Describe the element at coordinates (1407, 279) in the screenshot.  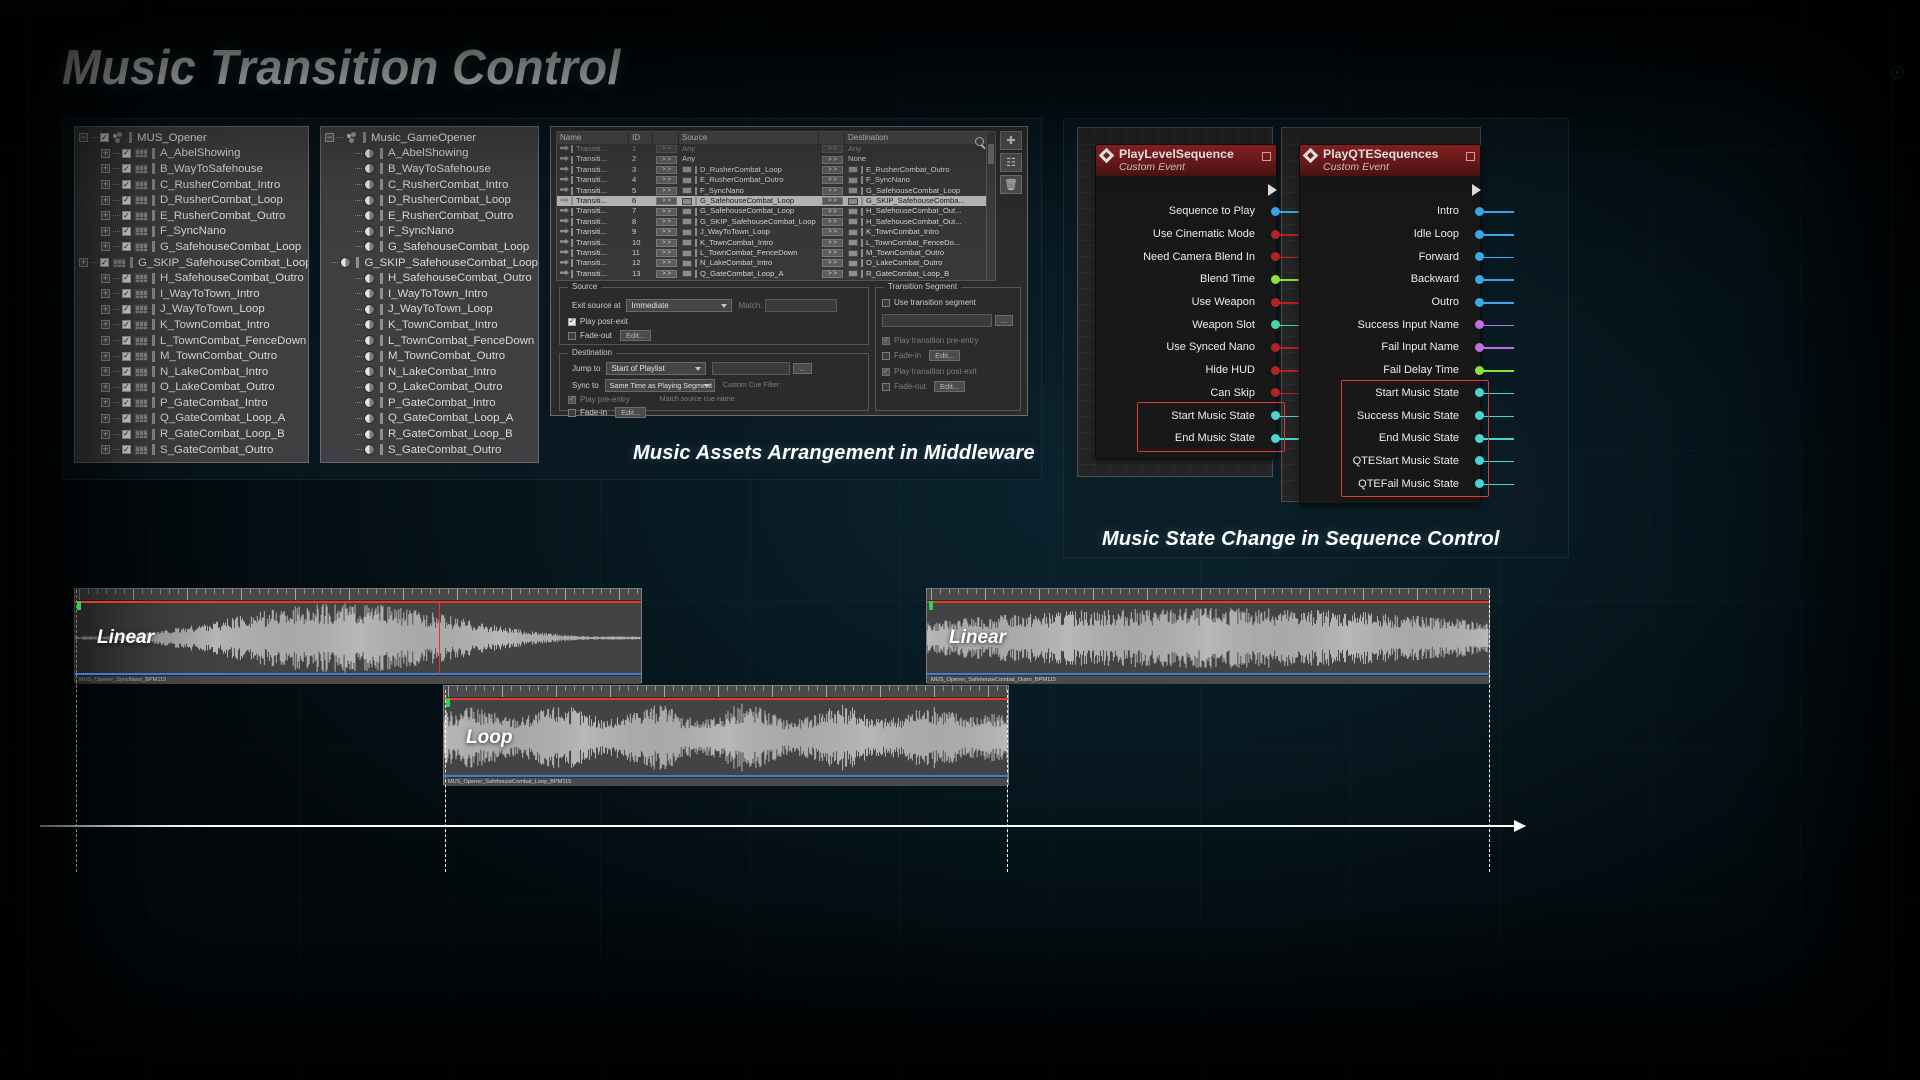
I see `node-pin-row: Backward` at that location.